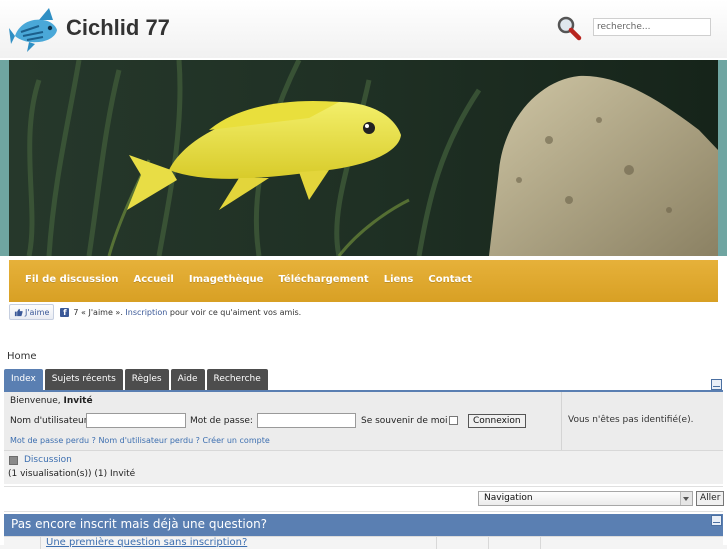 This screenshot has width=727, height=549. Describe the element at coordinates (48, 460) in the screenshot. I see `discussion-link: Discussion` at that location.